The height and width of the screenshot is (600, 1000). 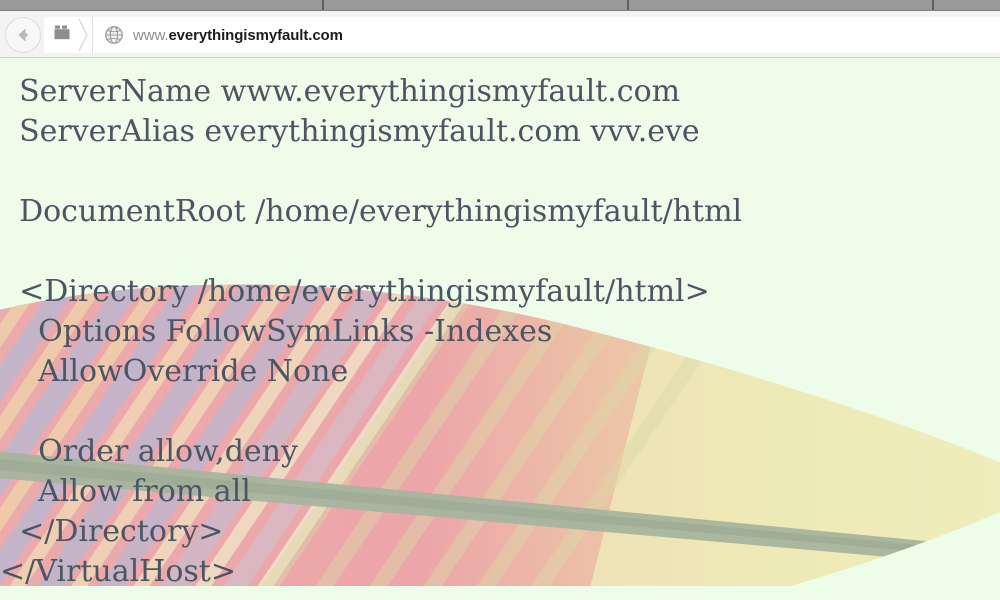 I want to click on url-display: www.everythingismyfault.com, so click(x=238, y=35).